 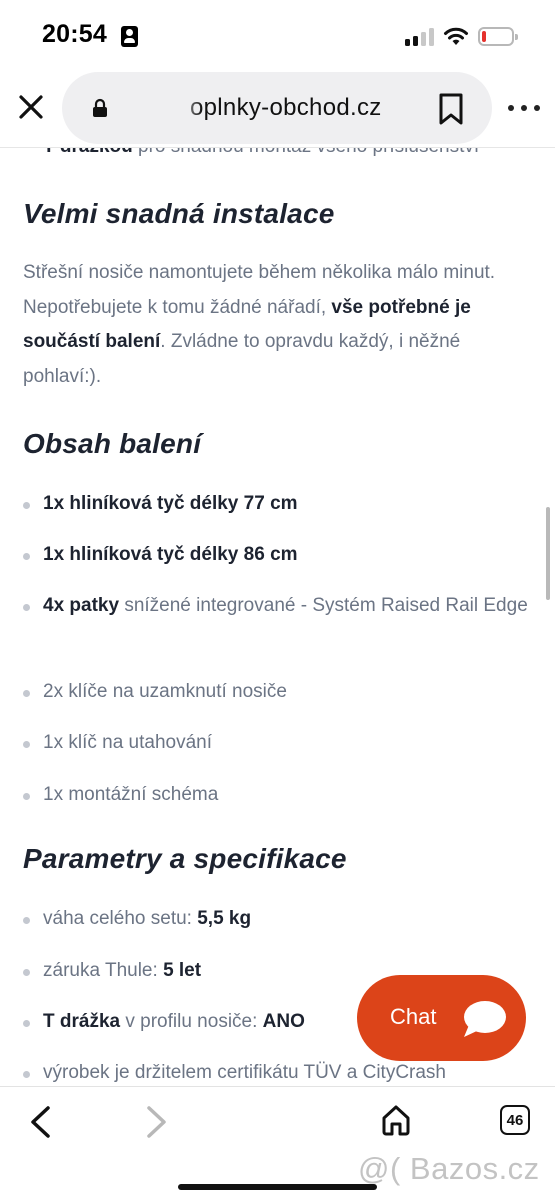 I want to click on spec-item: váha celého setu: 5,5 kg, so click(x=278, y=919).